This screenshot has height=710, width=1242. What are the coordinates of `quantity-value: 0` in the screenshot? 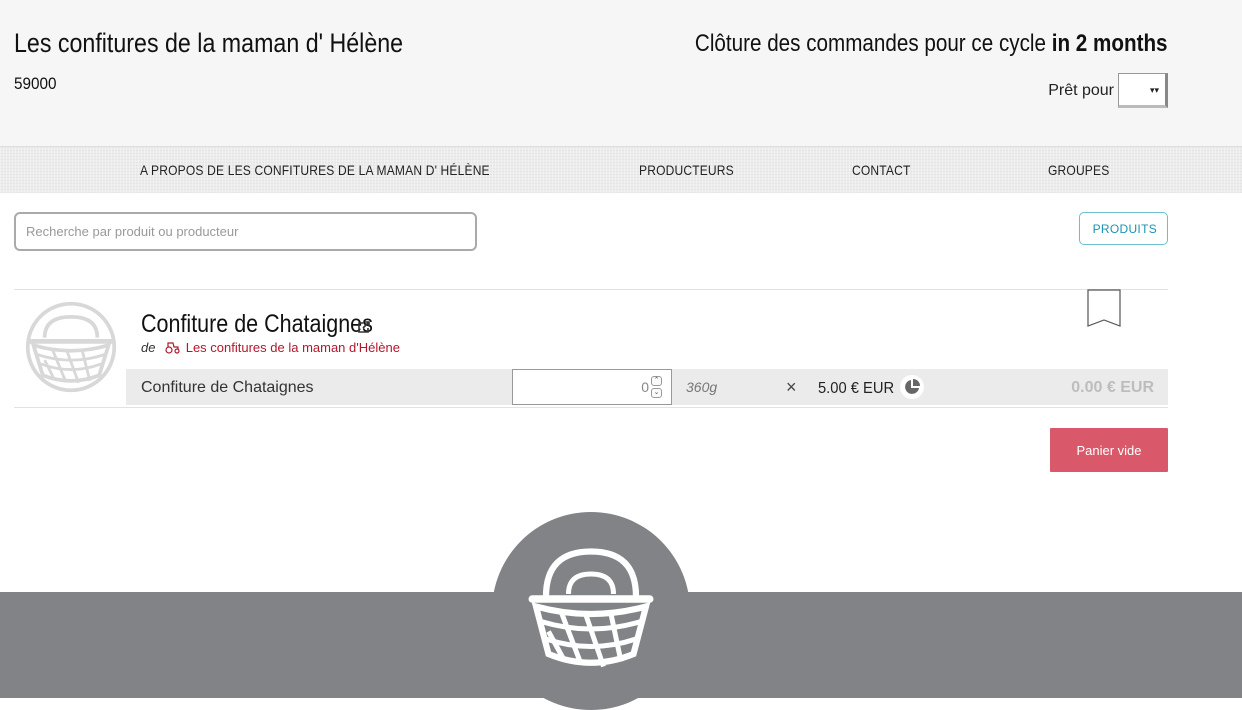 It's located at (645, 387).